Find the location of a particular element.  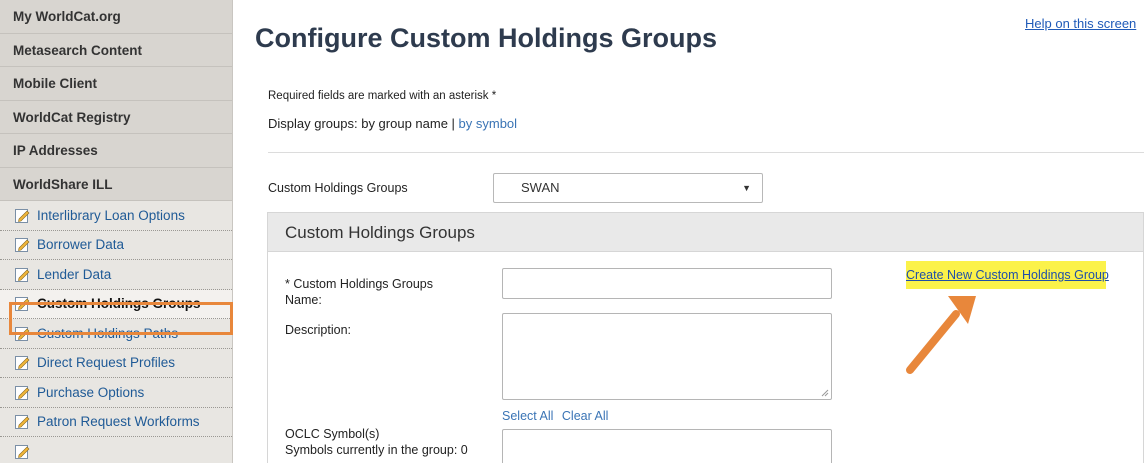

sidebar-item-label: Purchase Options is located at coordinates (91, 392).